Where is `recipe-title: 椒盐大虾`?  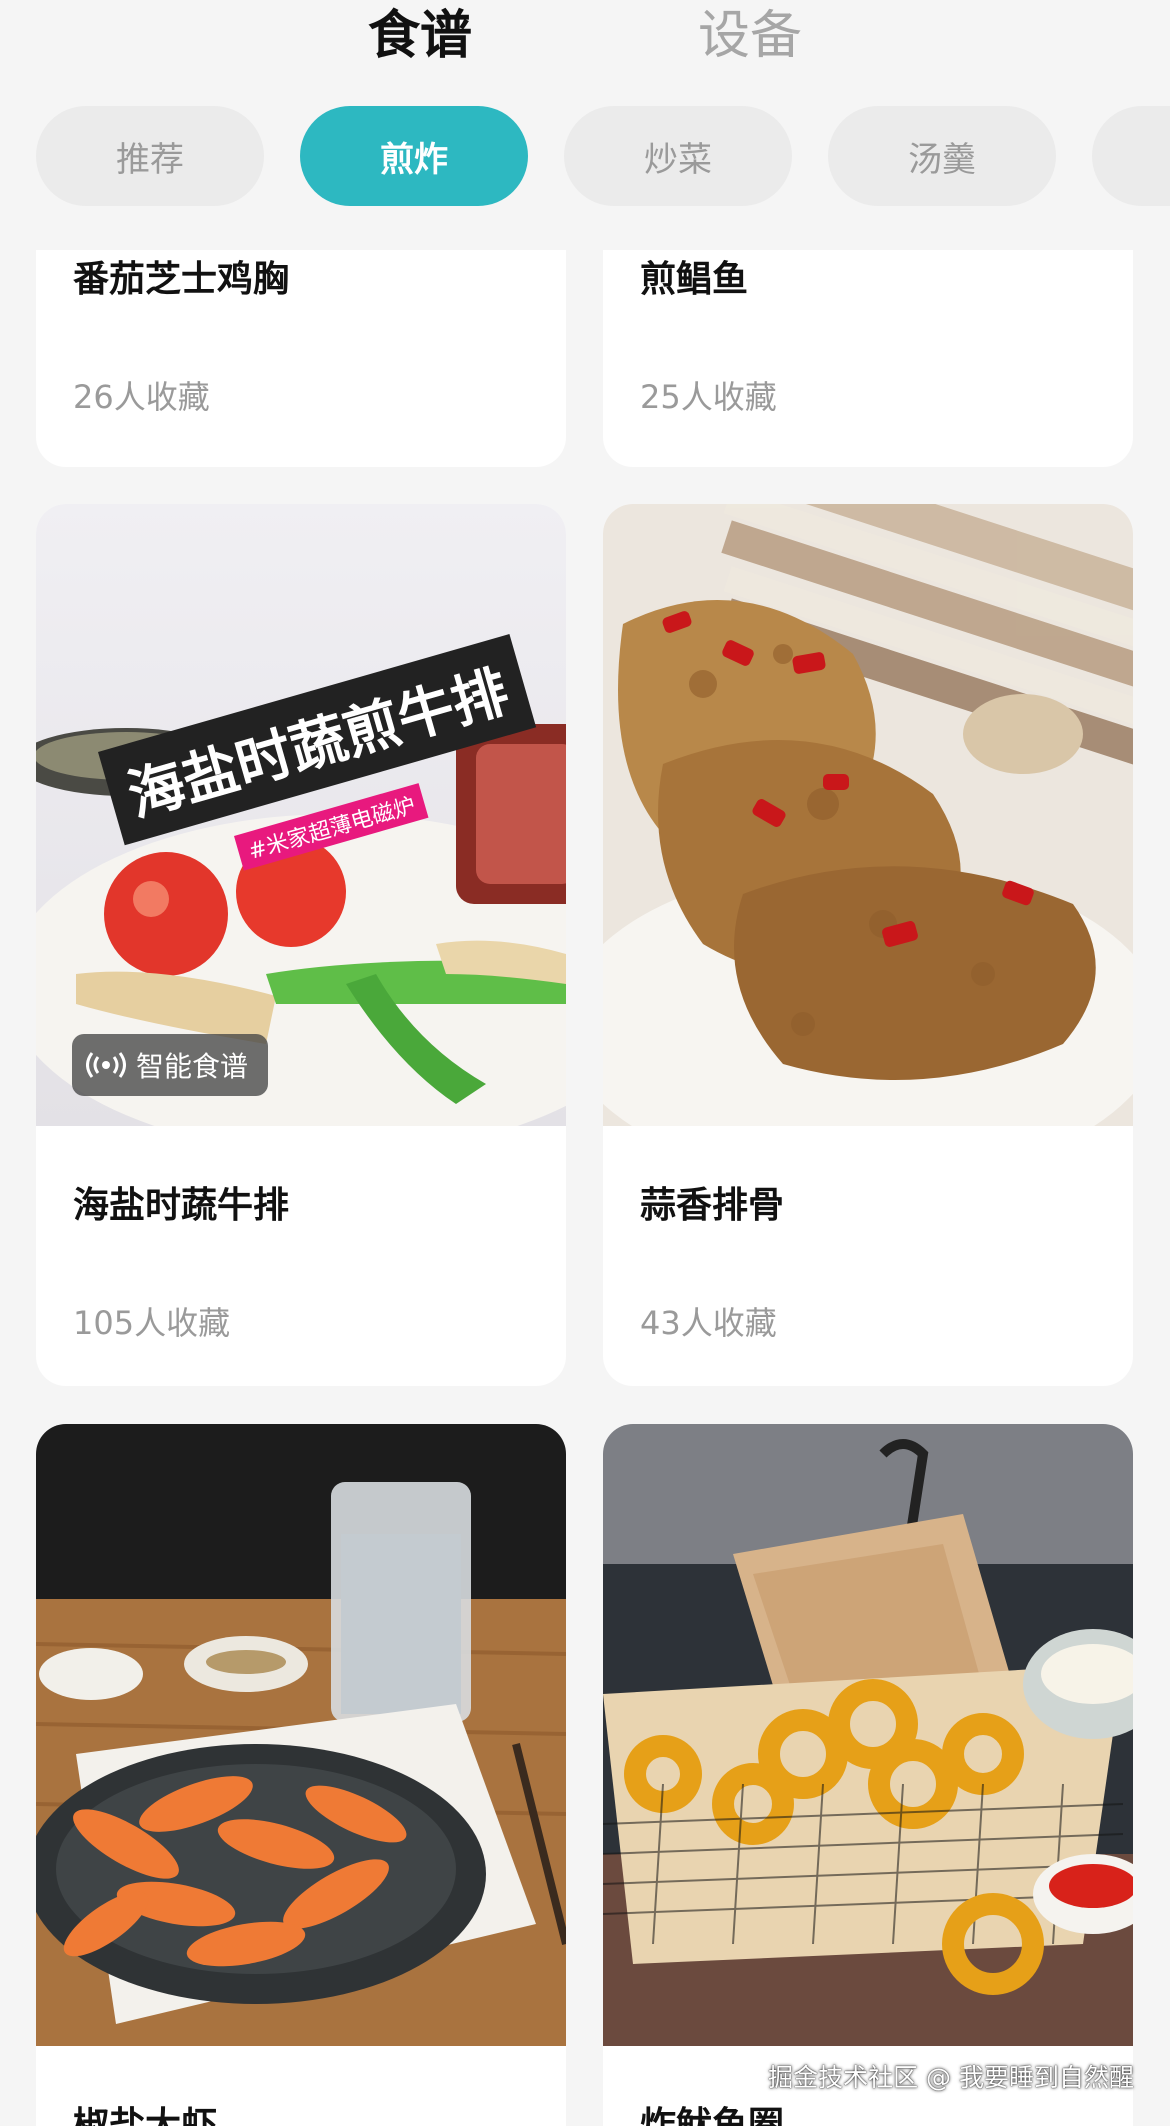 recipe-title: 椒盐大虾 is located at coordinates (145, 2115).